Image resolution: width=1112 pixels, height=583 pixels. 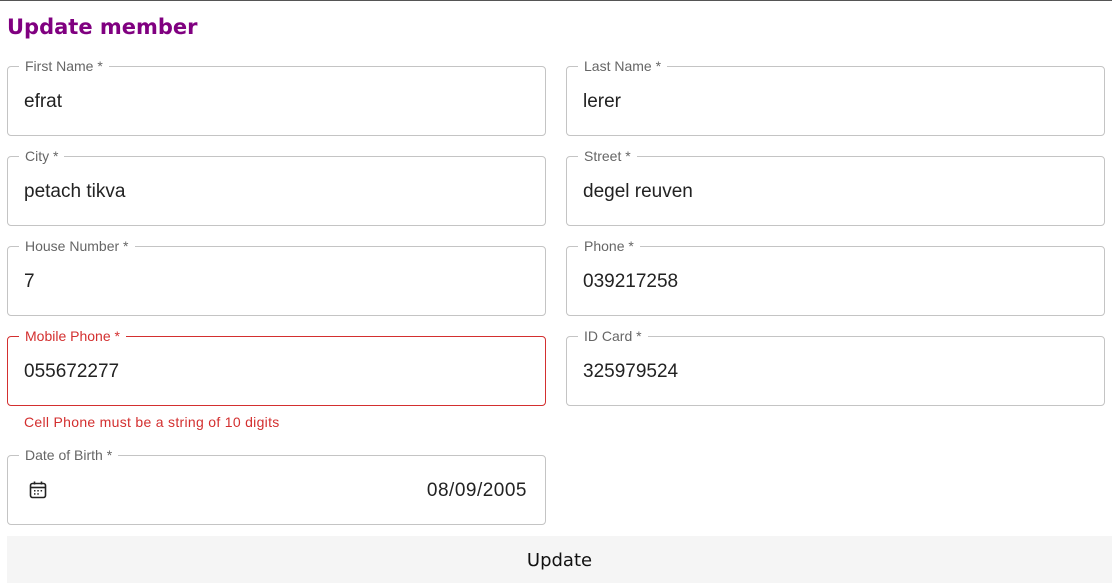 What do you see at coordinates (607, 156) in the screenshot?
I see `street-label: Street *` at bounding box center [607, 156].